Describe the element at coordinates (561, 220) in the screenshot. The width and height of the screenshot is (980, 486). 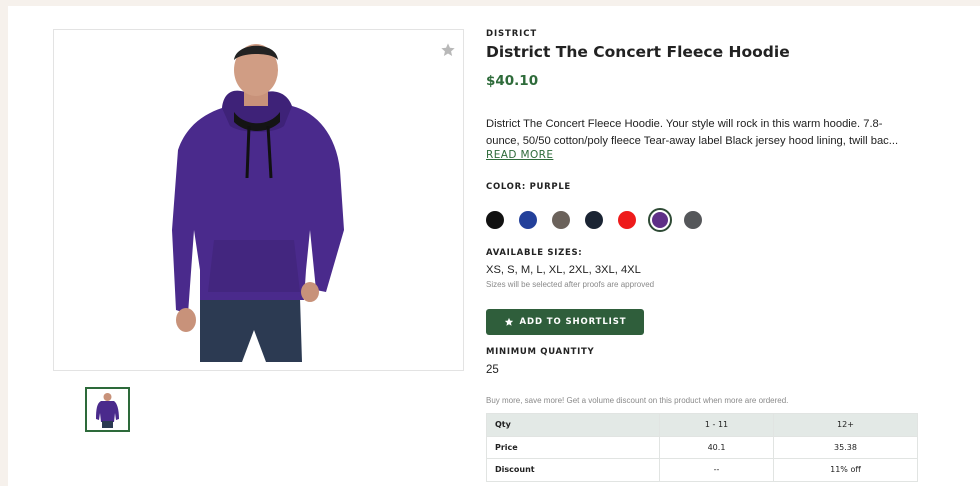
I see `color-swatch-grey-brown` at that location.